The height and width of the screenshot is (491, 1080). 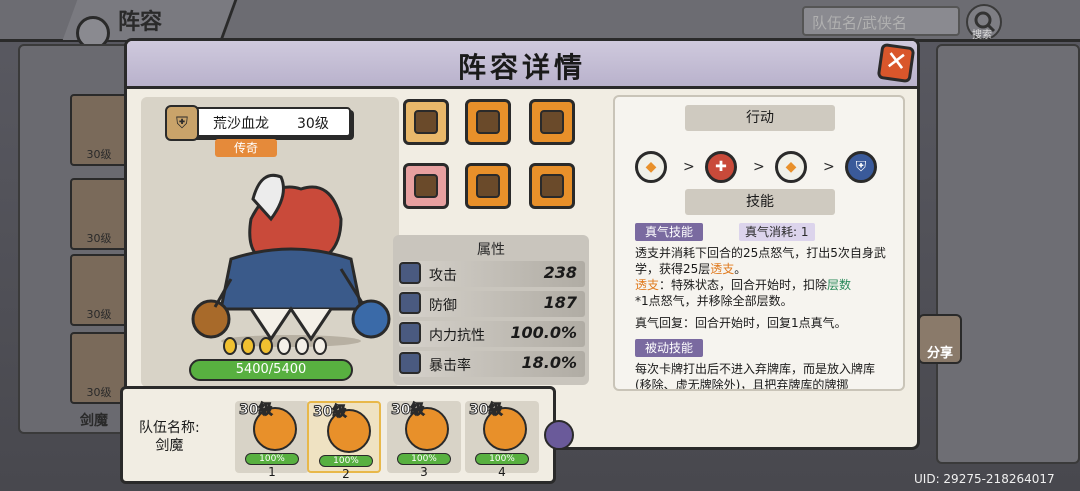 I want to click on attr-value: 100.0%, so click(x=543, y=332).